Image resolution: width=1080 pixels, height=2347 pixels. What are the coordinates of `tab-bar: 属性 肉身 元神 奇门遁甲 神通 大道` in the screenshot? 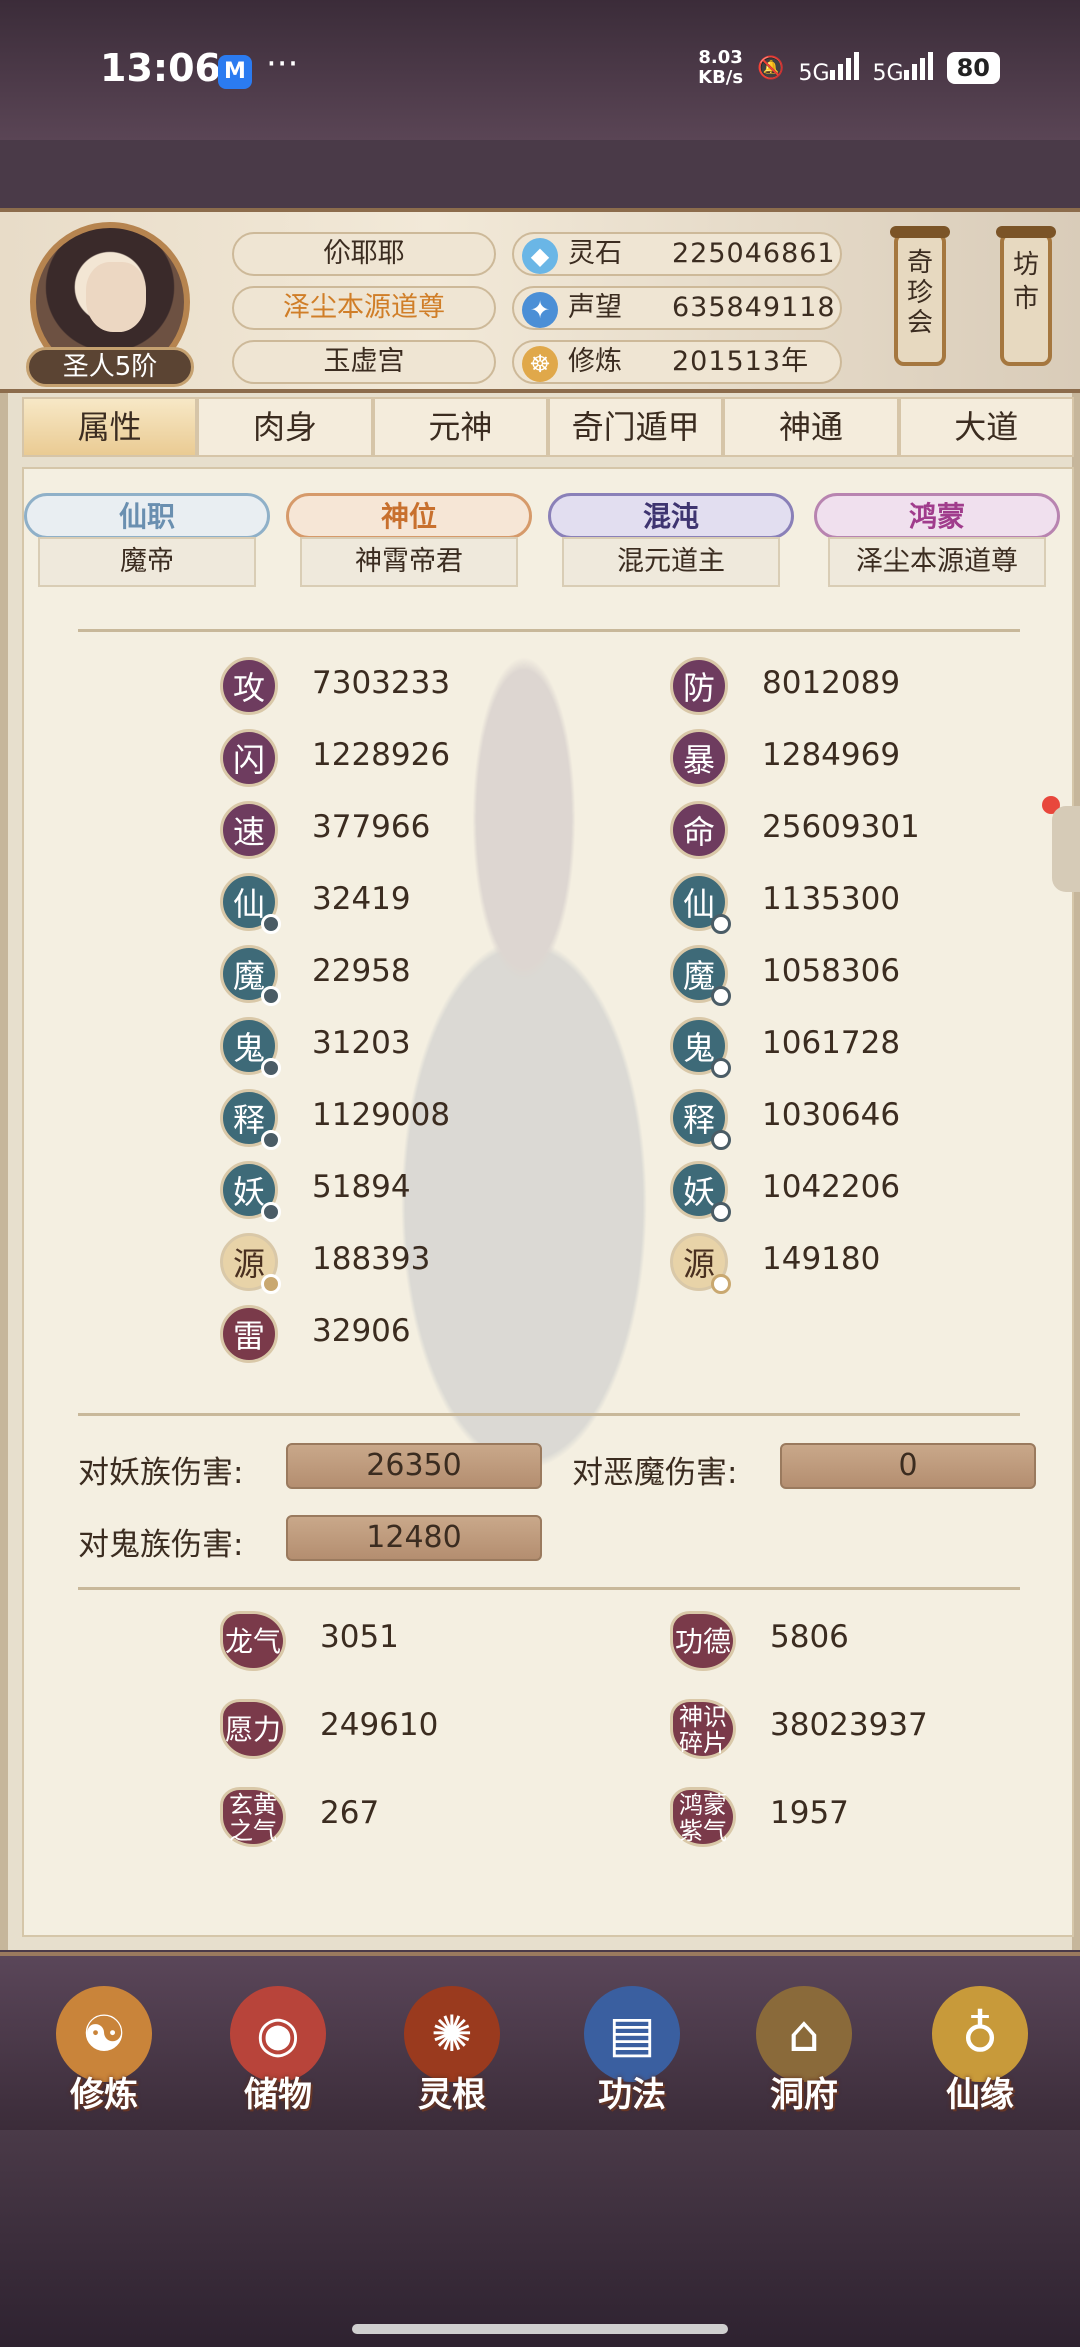 It's located at (548, 427).